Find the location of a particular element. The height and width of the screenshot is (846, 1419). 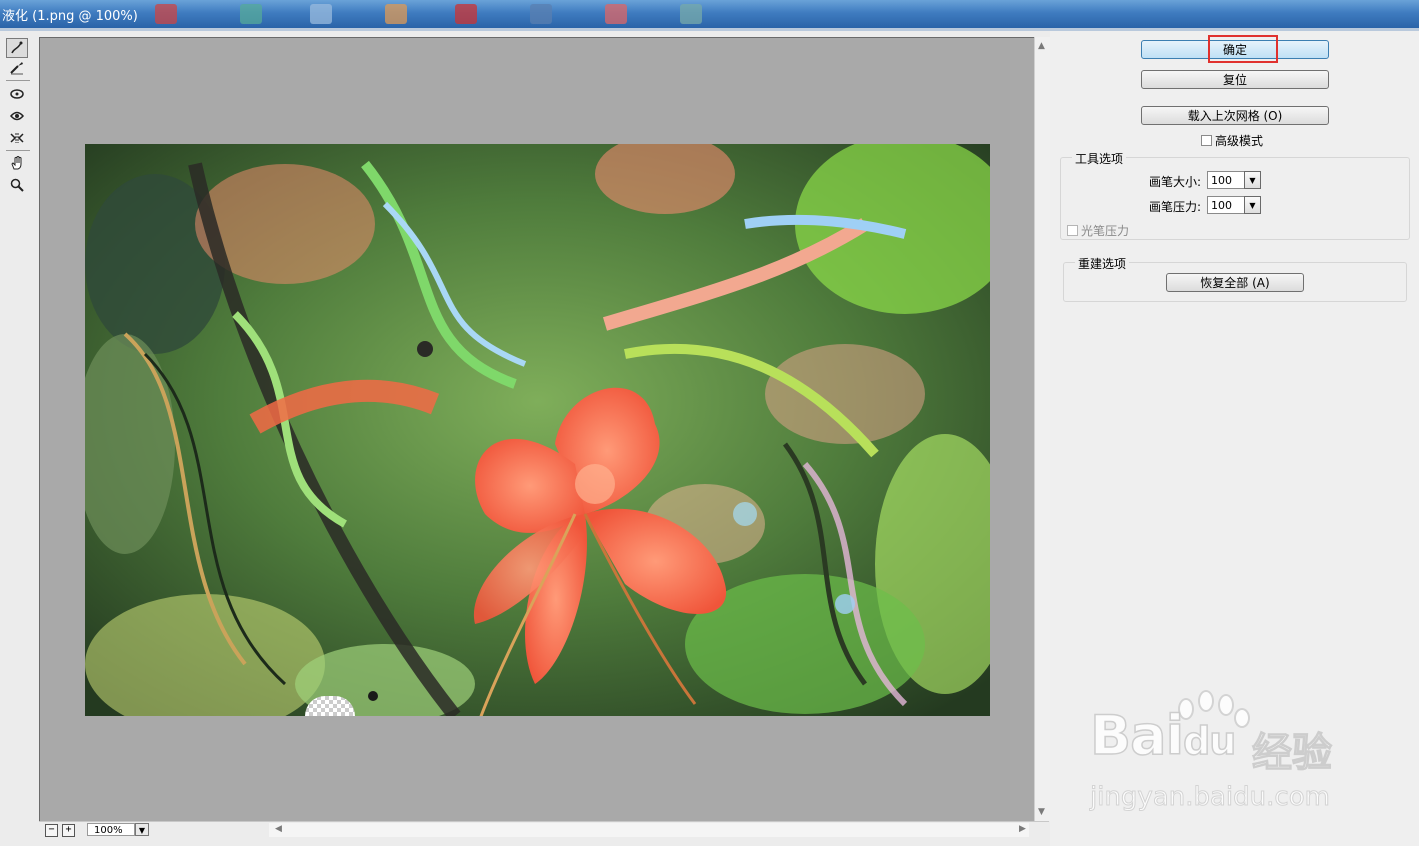

brush-pressure-input: 100 is located at coordinates (1226, 205).